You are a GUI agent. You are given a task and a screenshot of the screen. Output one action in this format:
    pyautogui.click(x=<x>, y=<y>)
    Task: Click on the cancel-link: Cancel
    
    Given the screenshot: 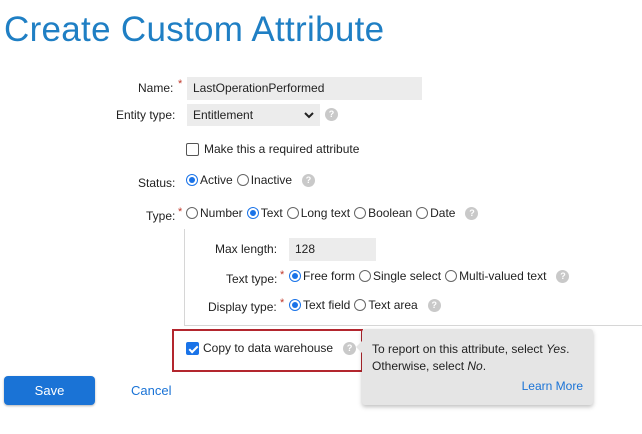 What is the action you would take?
    pyautogui.click(x=151, y=390)
    